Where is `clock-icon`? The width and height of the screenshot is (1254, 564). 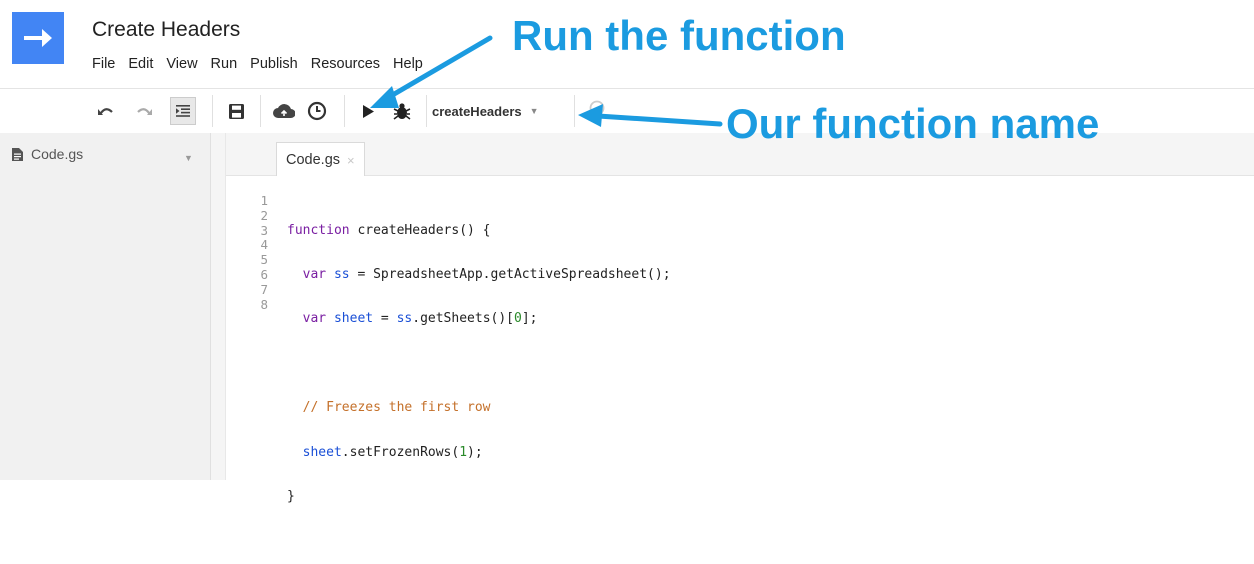
clock-icon is located at coordinates (317, 111).